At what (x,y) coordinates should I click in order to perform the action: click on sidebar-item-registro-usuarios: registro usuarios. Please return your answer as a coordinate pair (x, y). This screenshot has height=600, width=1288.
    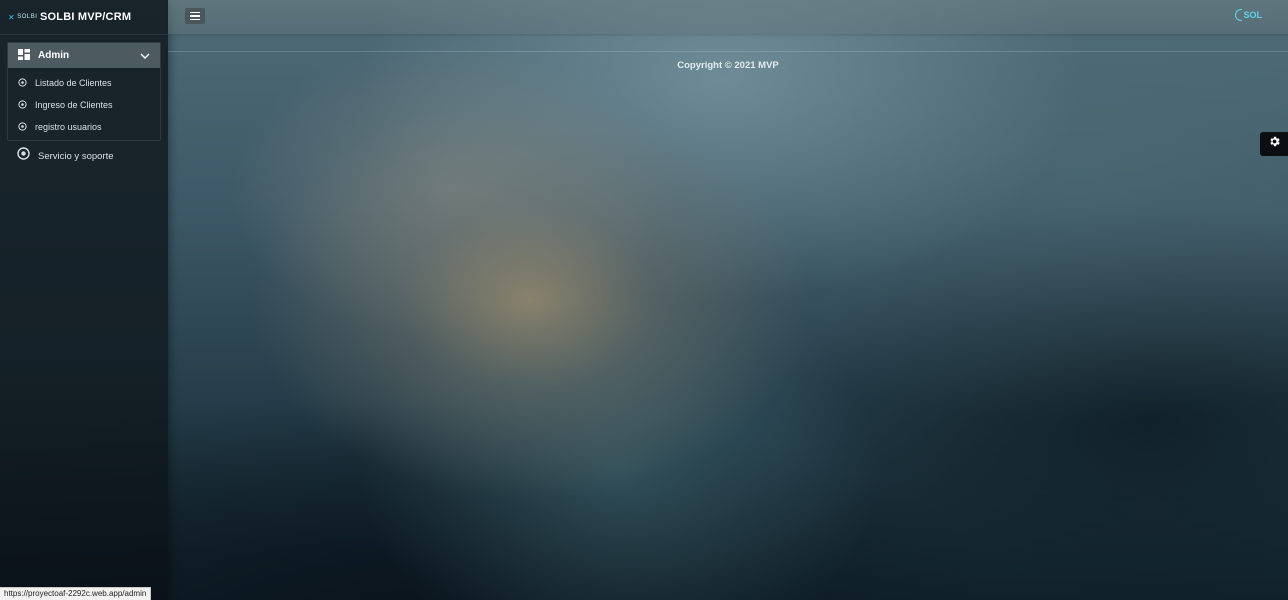
    Looking at the image, I should click on (84, 127).